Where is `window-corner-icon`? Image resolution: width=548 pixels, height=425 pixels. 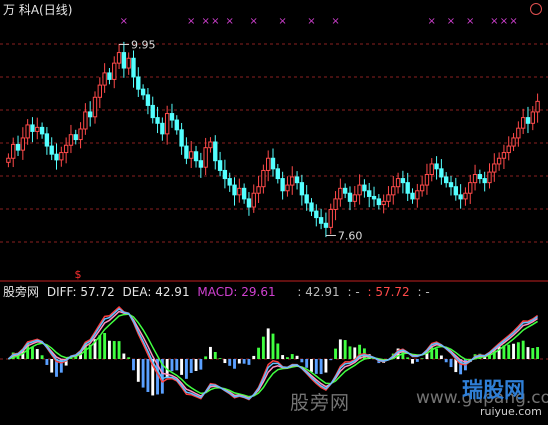
window-corner-icon is located at coordinates (536, 9).